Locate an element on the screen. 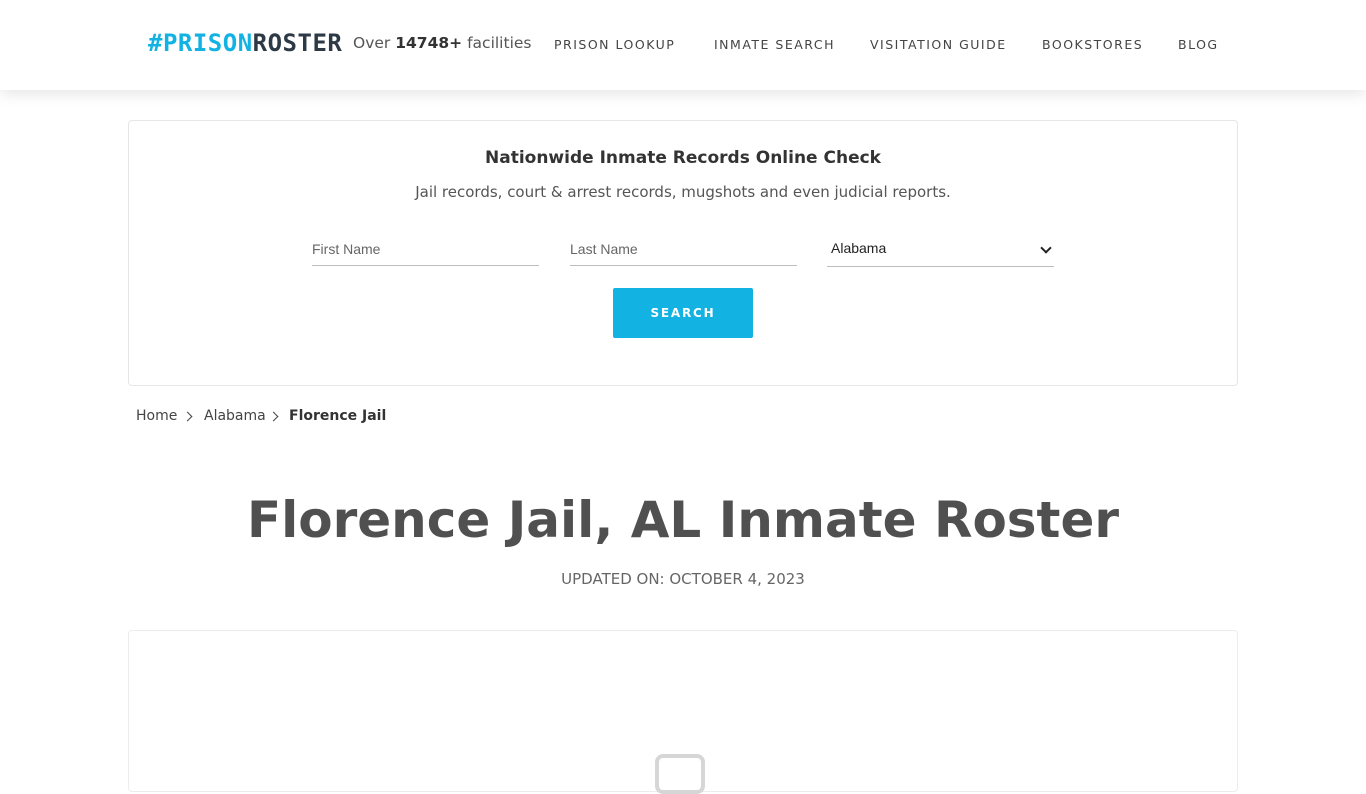 The height and width of the screenshot is (794, 1366). breadcrumb-current: Florence Jail is located at coordinates (338, 416).